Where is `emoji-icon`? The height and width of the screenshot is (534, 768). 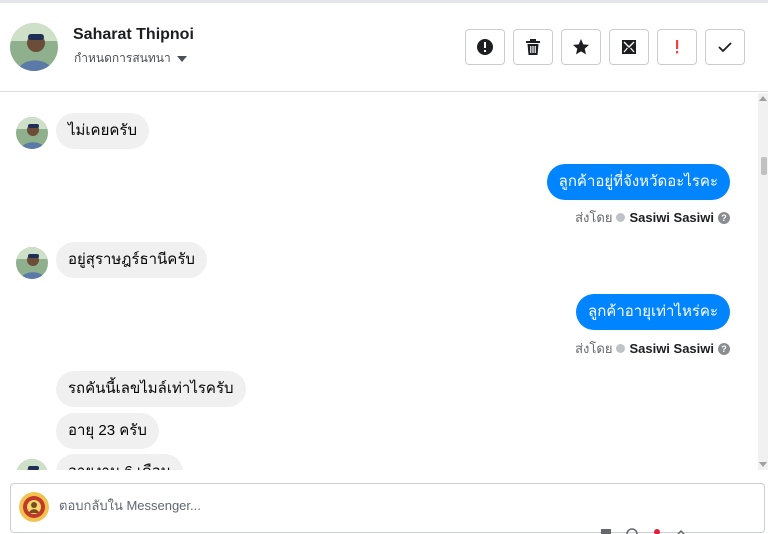 emoji-icon is located at coordinates (632, 531).